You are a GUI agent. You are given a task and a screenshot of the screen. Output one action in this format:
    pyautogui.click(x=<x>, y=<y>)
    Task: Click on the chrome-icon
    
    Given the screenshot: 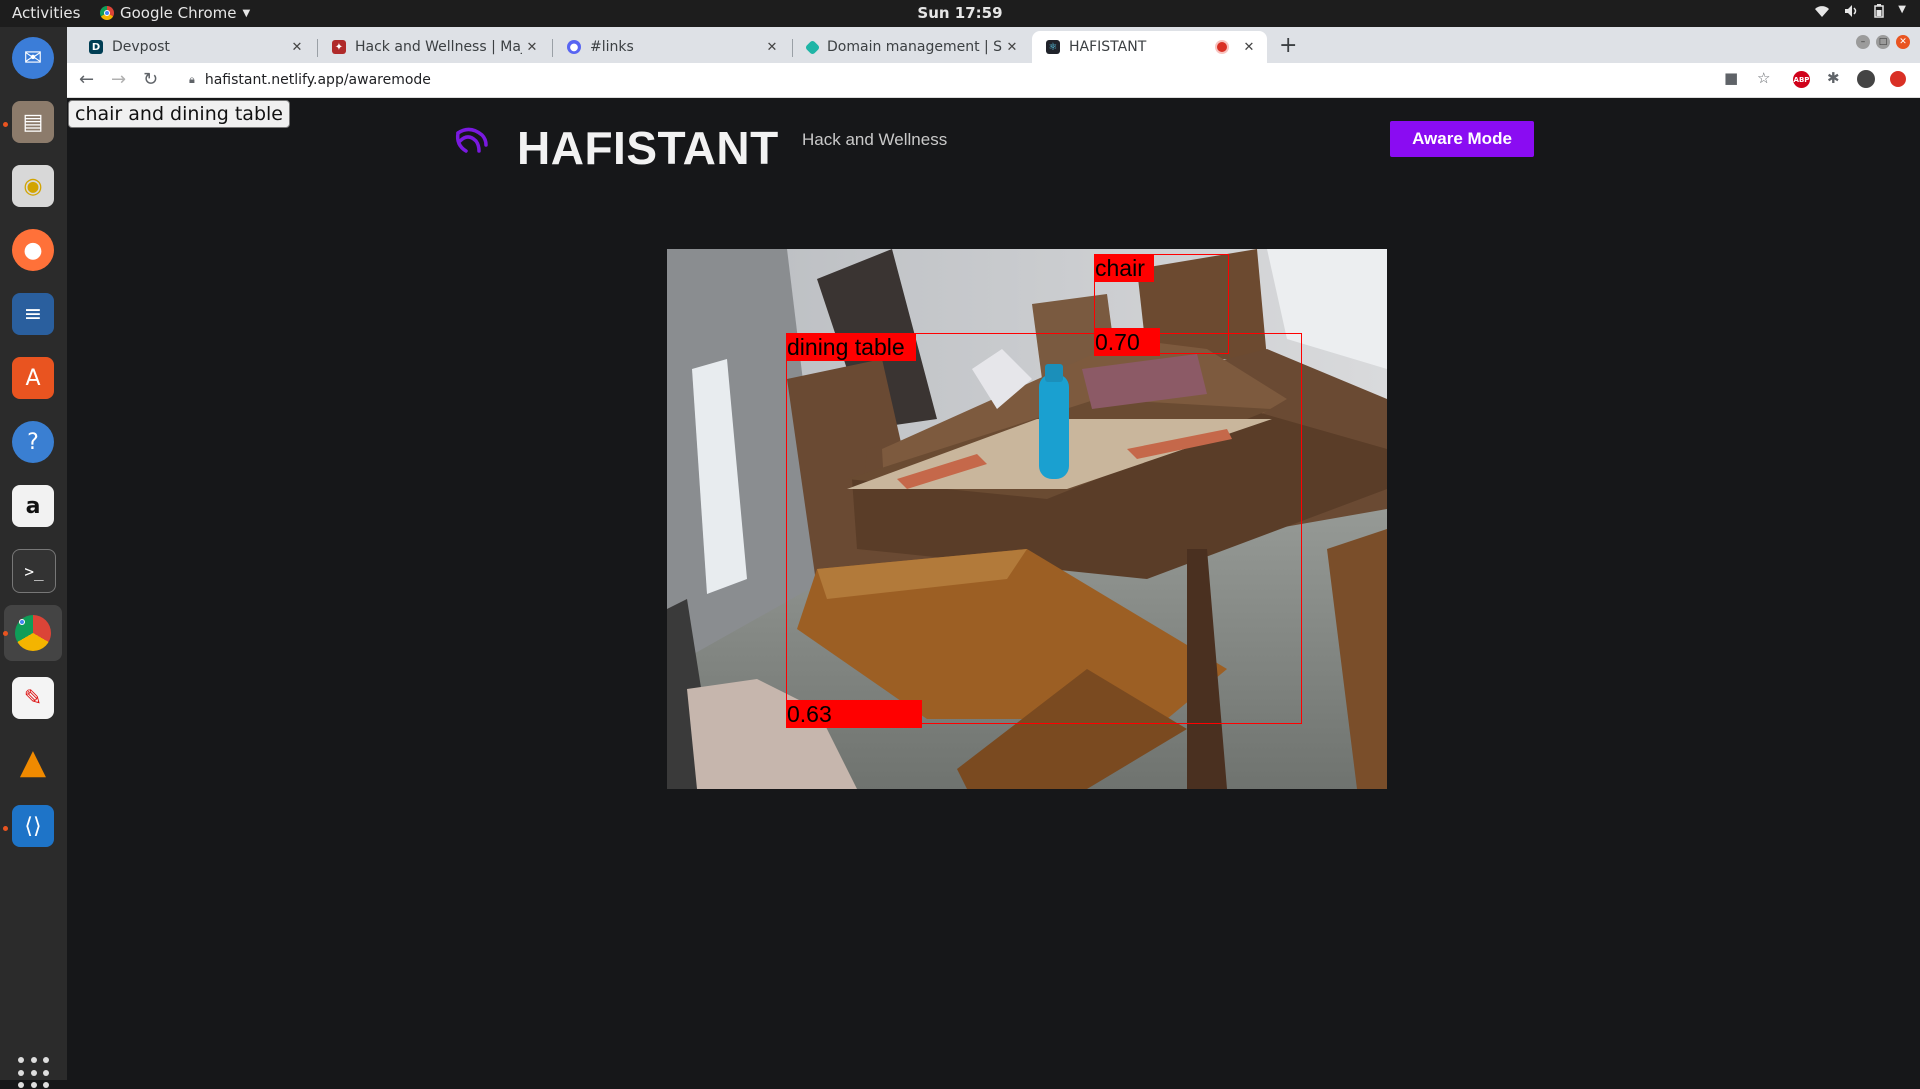 What is the action you would take?
    pyautogui.click(x=33, y=633)
    